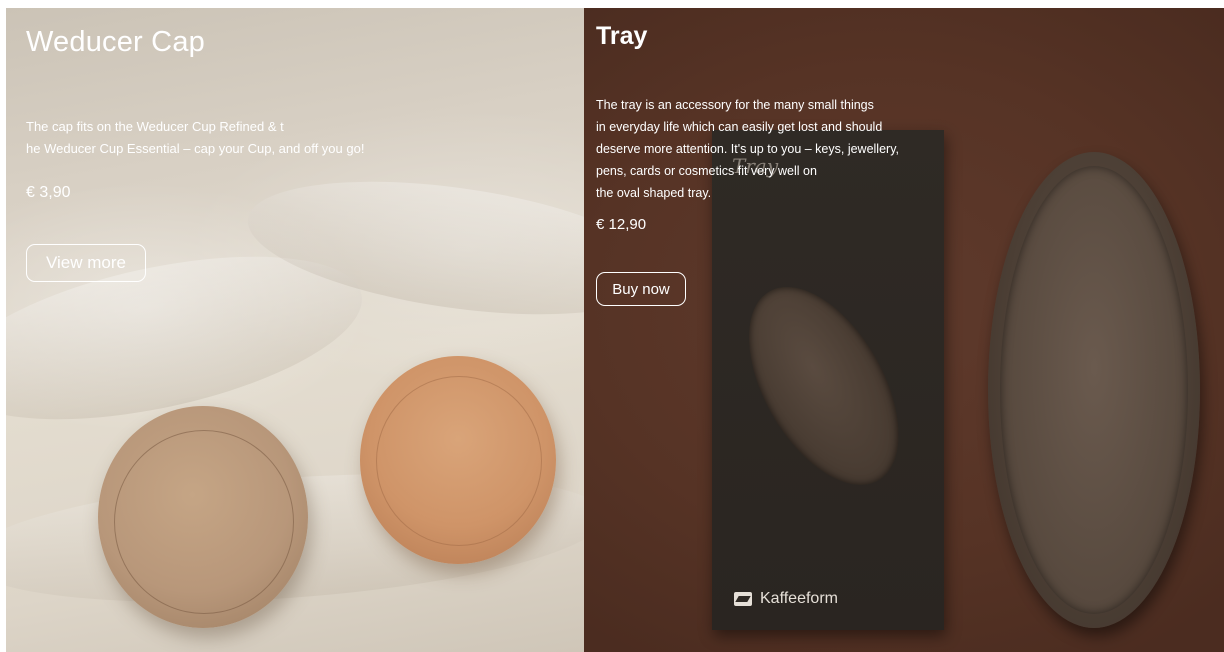 The width and height of the screenshot is (1224, 652). I want to click on product-title: Weducer Cap, so click(115, 42).